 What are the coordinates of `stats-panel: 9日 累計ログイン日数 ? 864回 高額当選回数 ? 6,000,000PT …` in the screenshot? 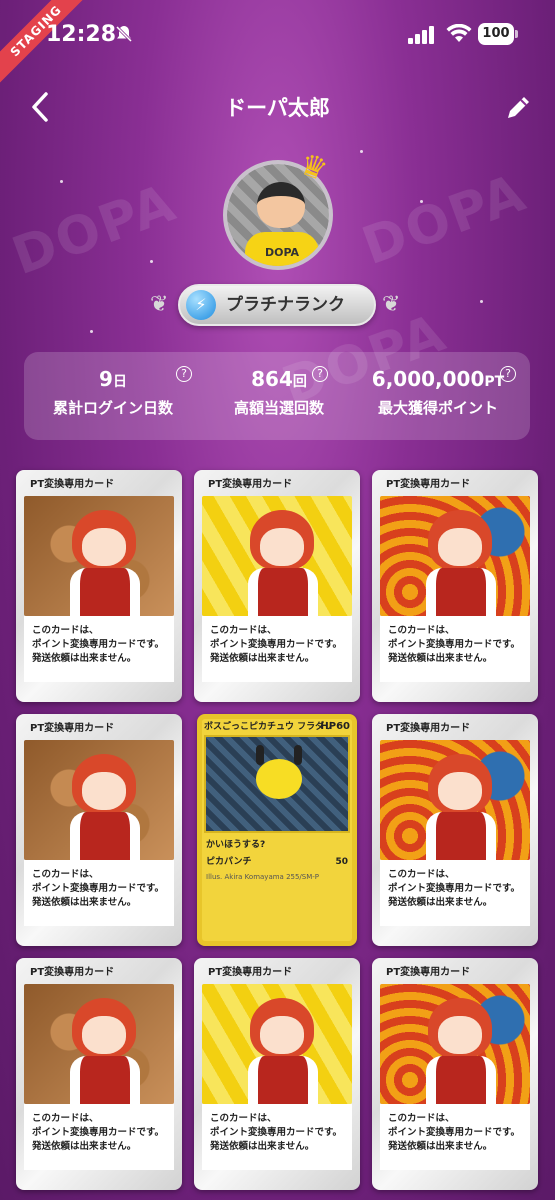 It's located at (277, 396).